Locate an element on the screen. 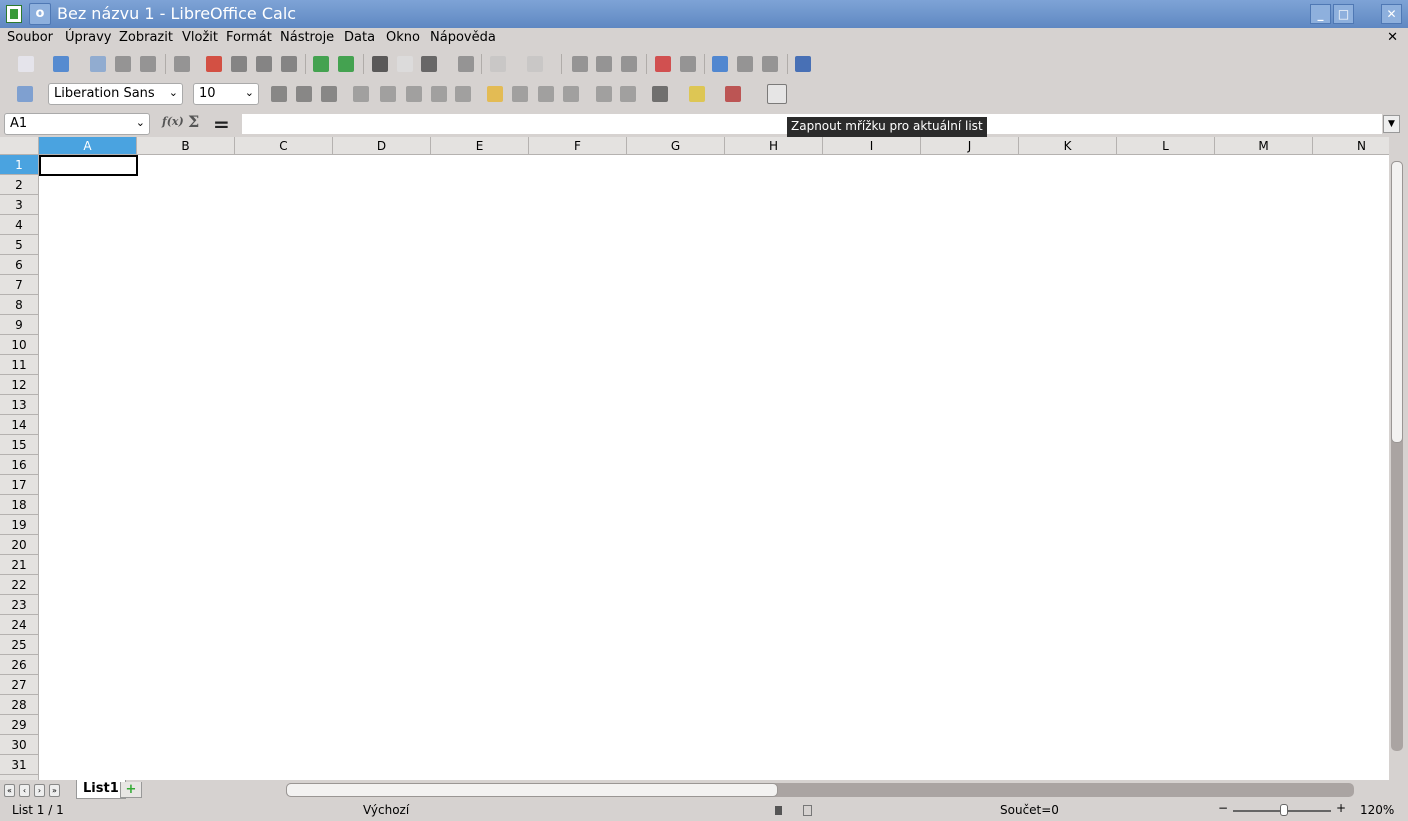 The width and height of the screenshot is (1408, 821). row-header-30: 30 is located at coordinates (19, 745).